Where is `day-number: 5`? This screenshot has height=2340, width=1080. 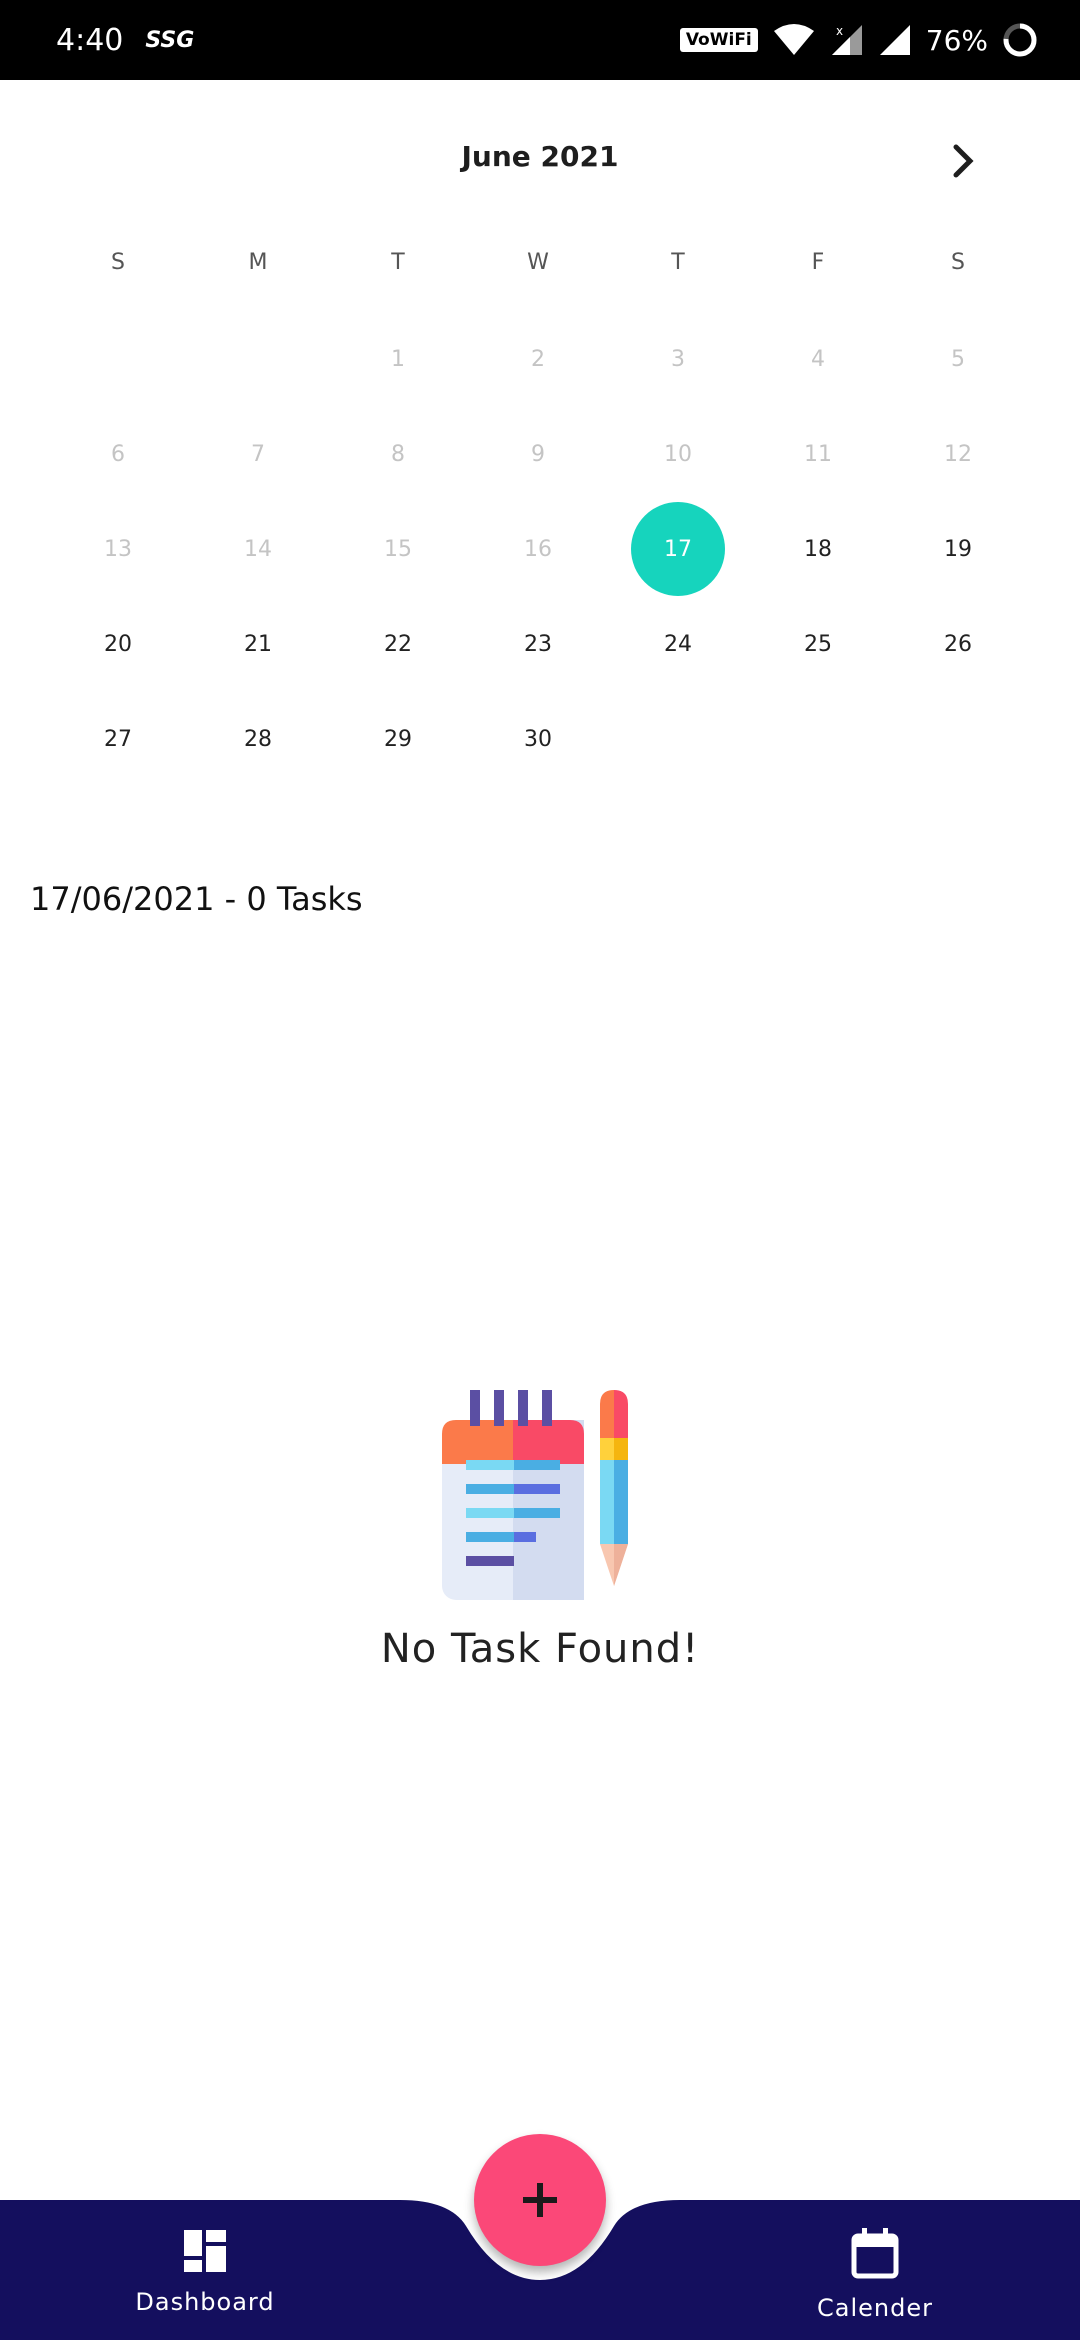 day-number: 5 is located at coordinates (958, 359).